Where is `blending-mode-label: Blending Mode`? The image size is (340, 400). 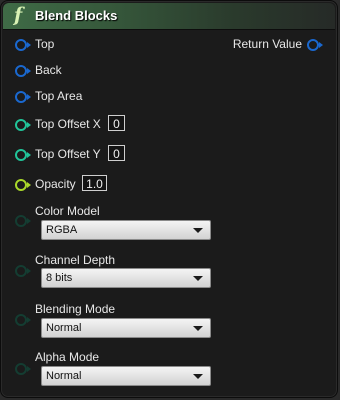 blending-mode-label: Blending Mode is located at coordinates (75, 309).